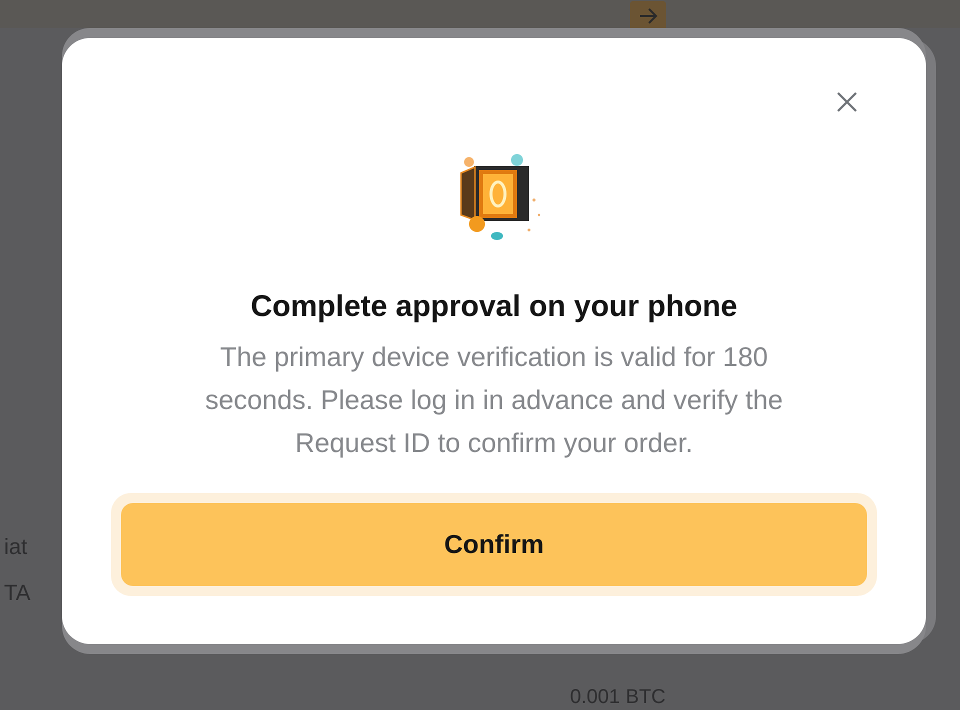  I want to click on confirm-button: Confirm, so click(494, 544).